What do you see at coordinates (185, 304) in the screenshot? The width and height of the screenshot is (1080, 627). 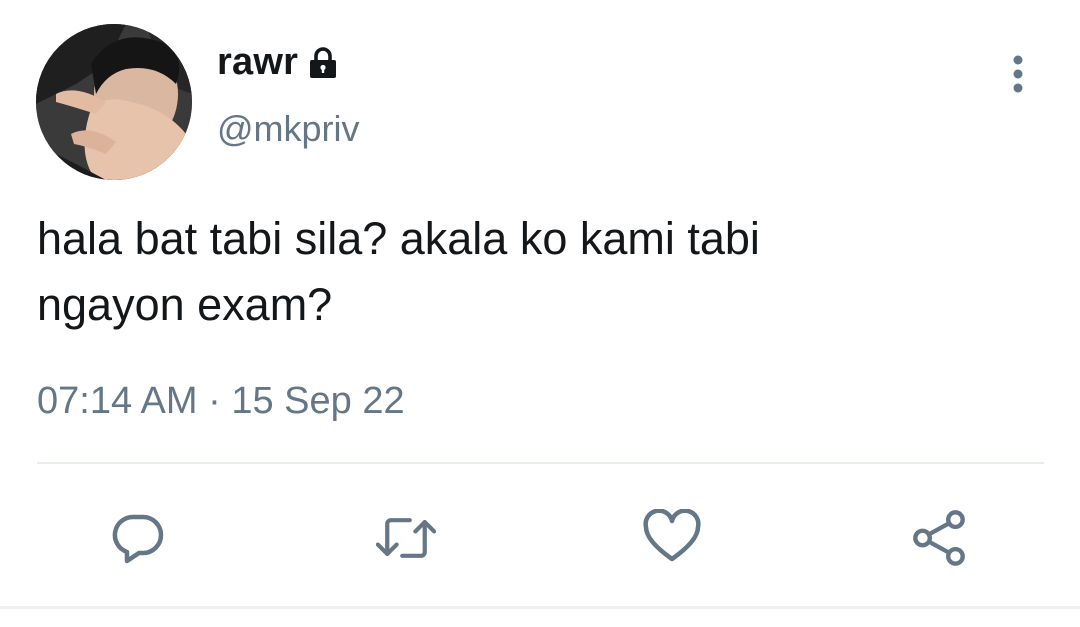 I see `tweet-text-line: ngayon exam?` at bounding box center [185, 304].